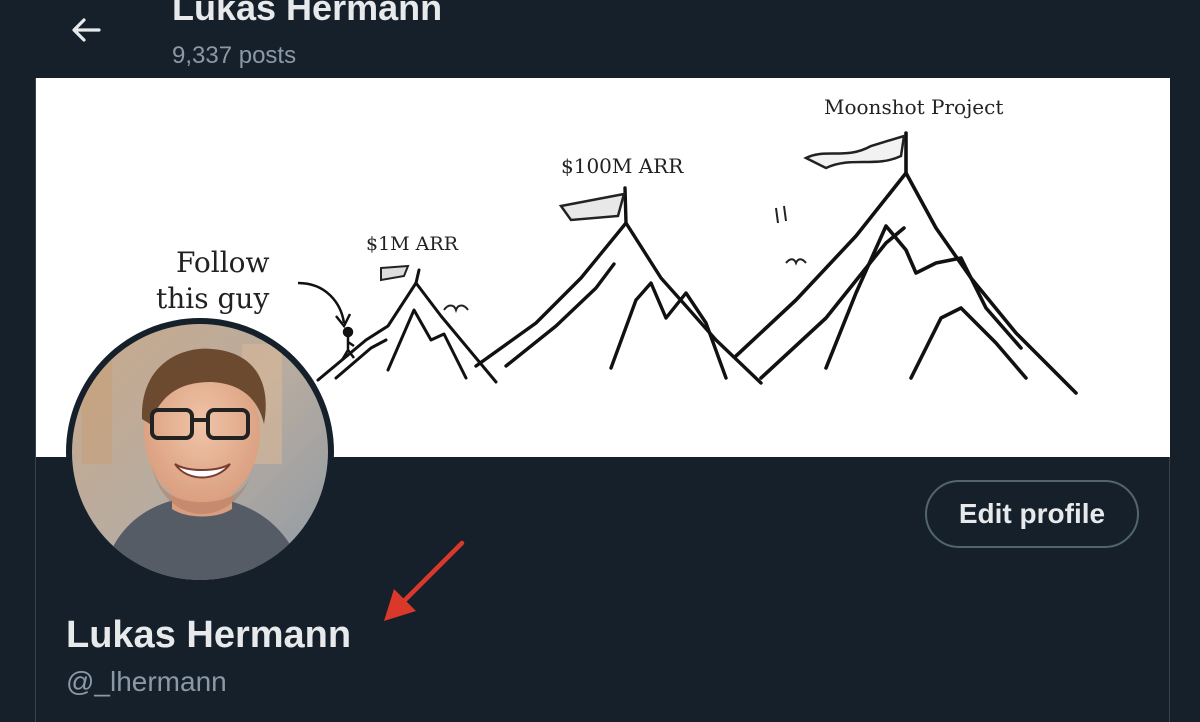  I want to click on banner-label-1m: $1M ARR, so click(412, 244).